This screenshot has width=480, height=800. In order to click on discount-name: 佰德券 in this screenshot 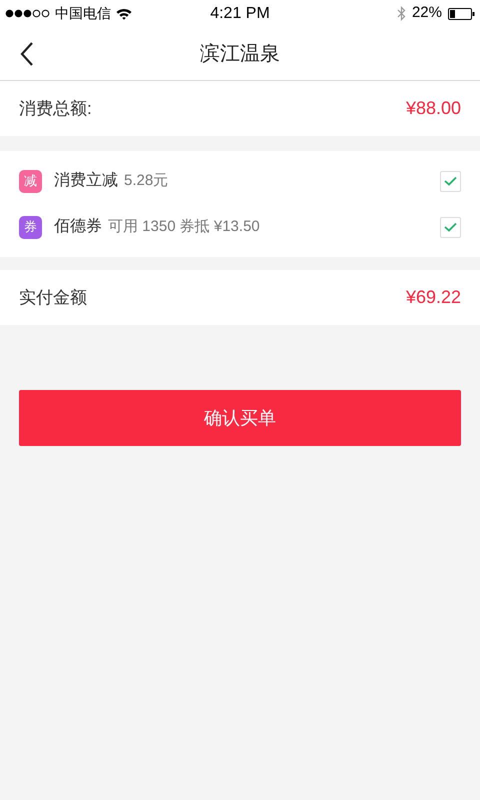, I will do `click(78, 226)`.